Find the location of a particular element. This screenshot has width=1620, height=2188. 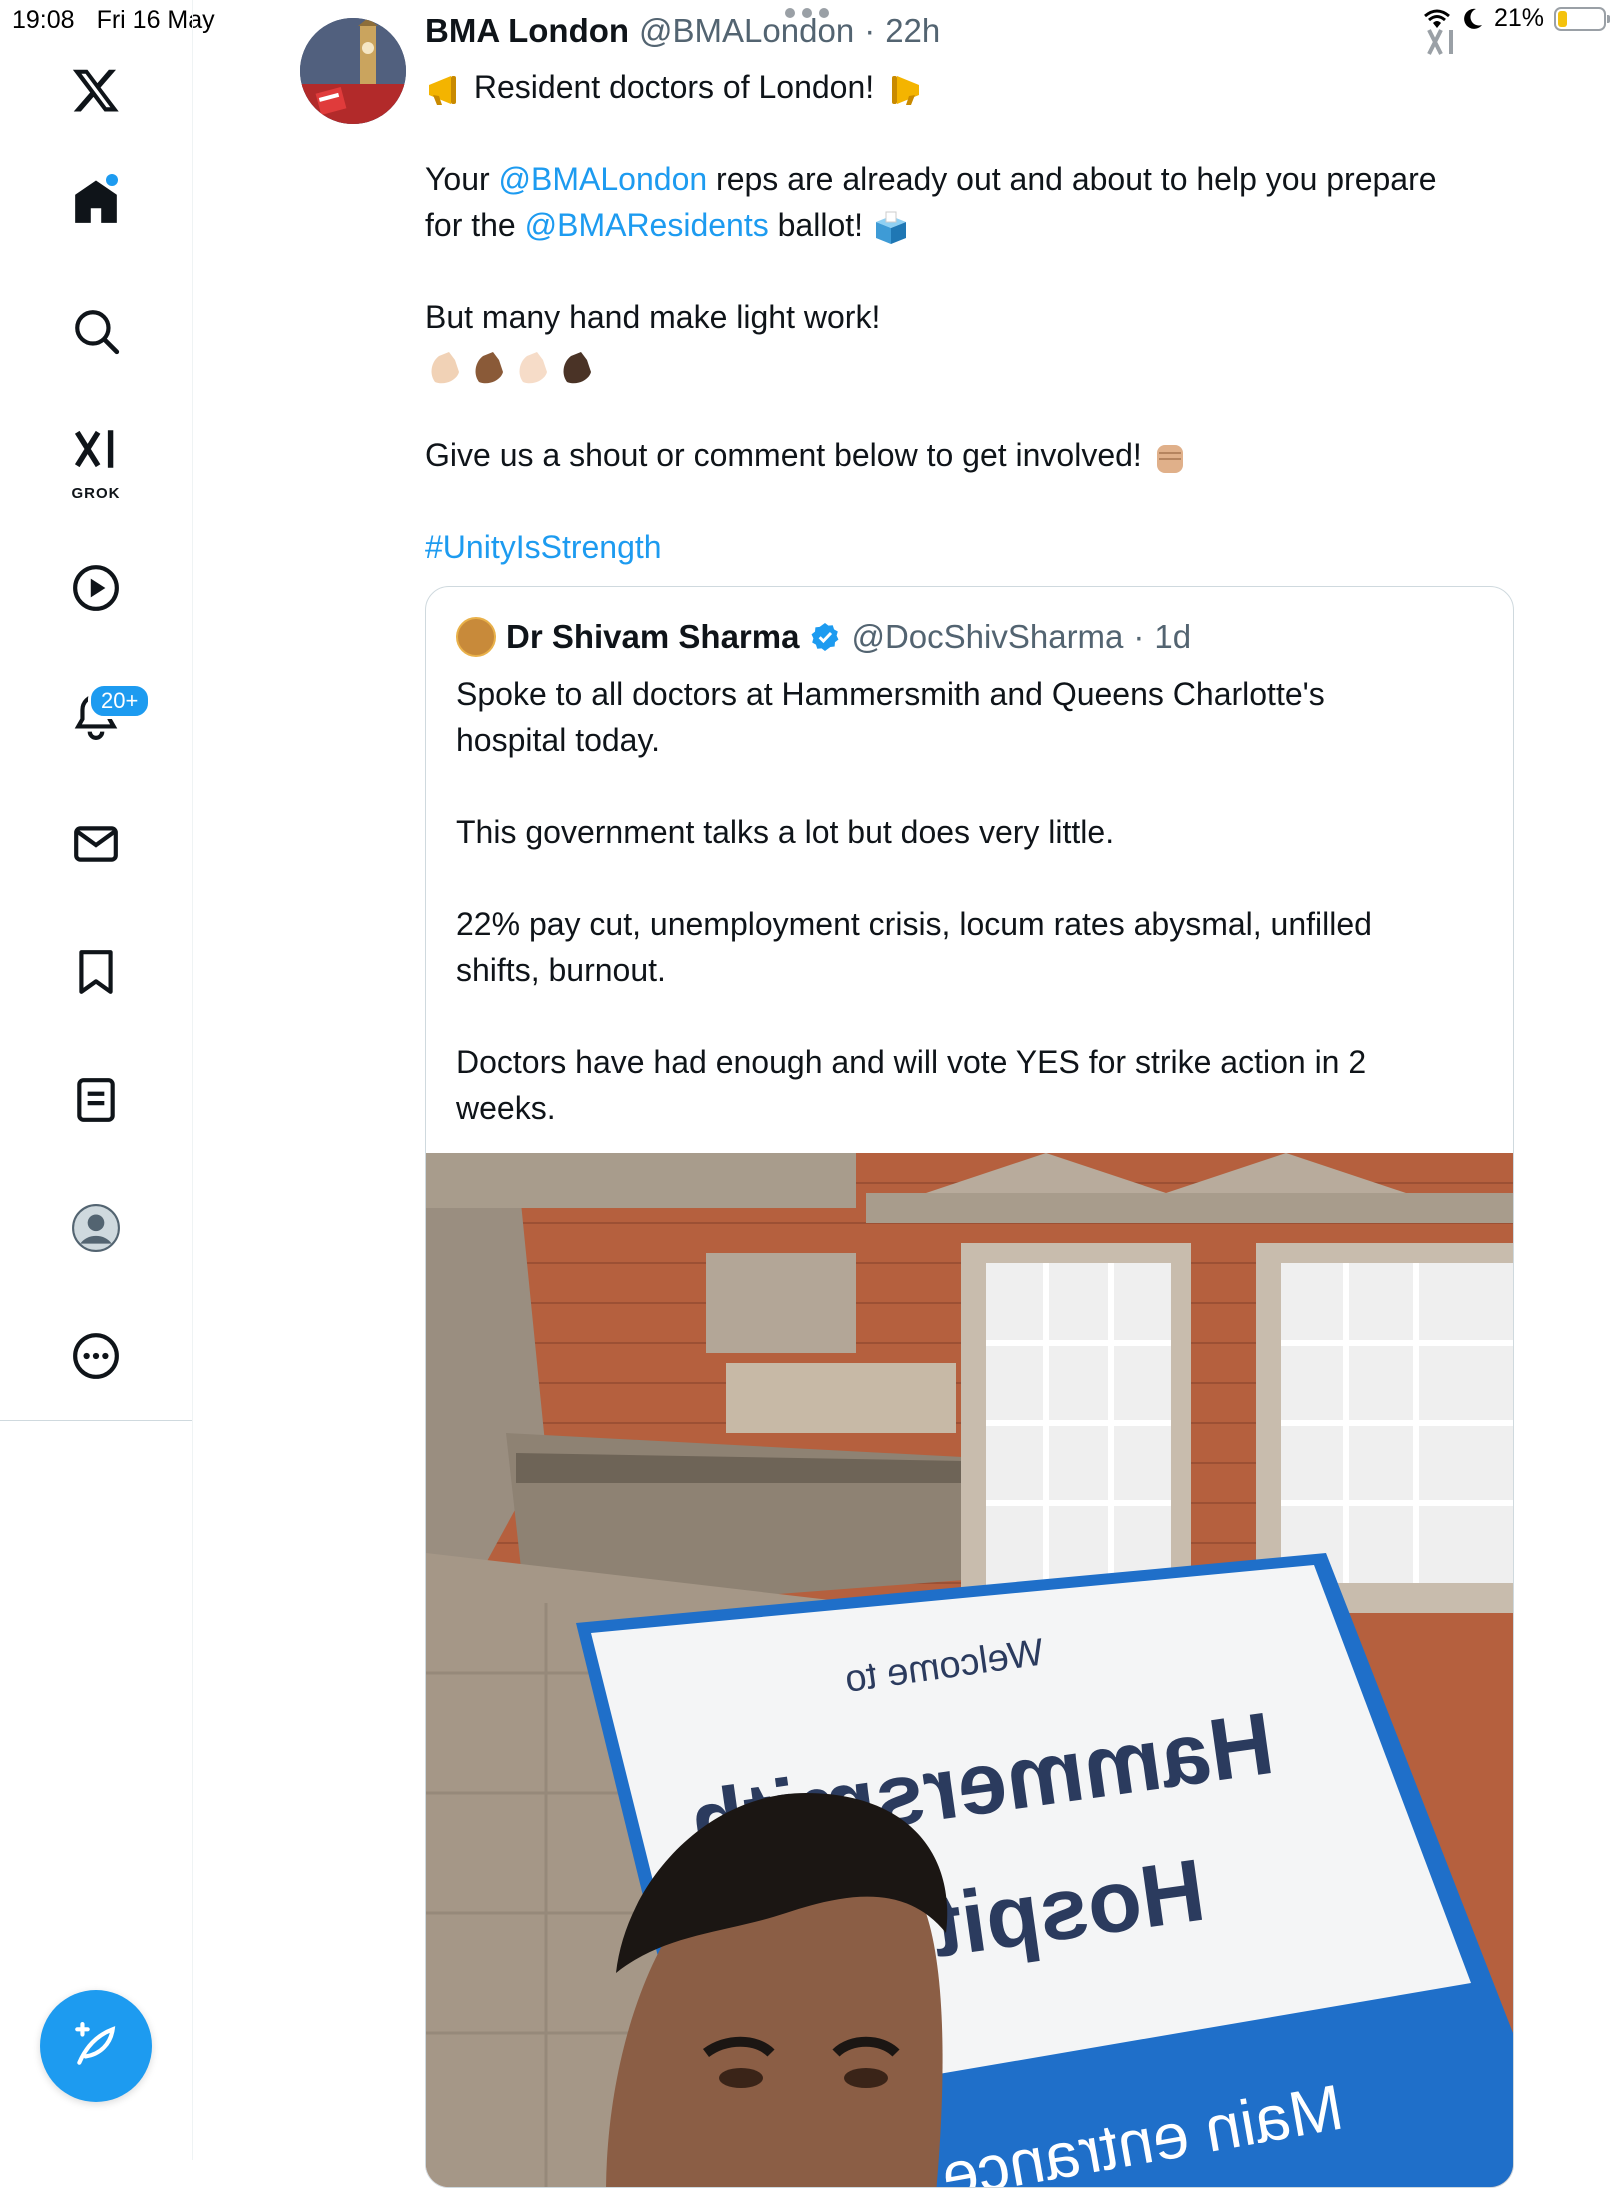

x-ai-icon is located at coordinates (1440, 42).